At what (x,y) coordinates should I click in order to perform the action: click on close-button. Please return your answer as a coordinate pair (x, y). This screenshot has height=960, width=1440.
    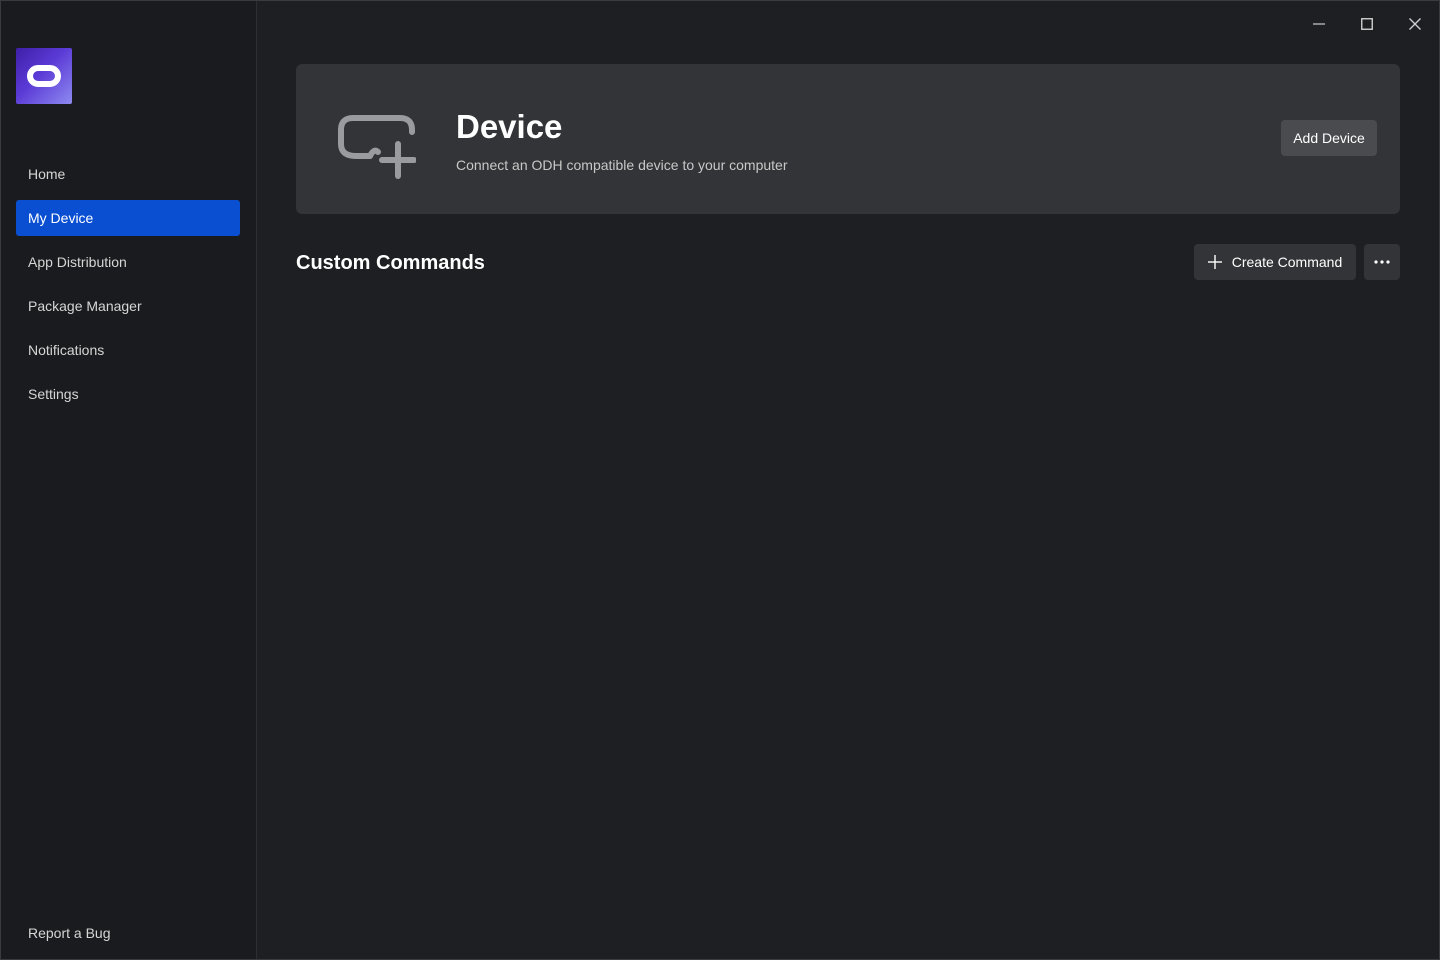
    Looking at the image, I should click on (1415, 24).